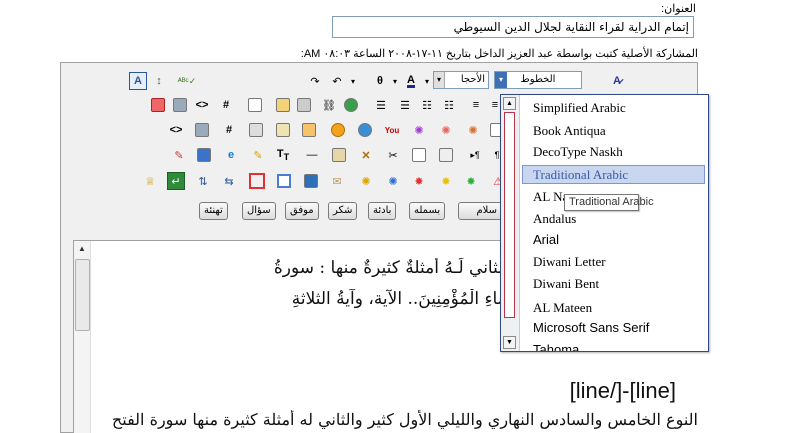 This screenshot has height=433, width=798. I want to click on undo-dropdown-icon: ▾, so click(353, 81).